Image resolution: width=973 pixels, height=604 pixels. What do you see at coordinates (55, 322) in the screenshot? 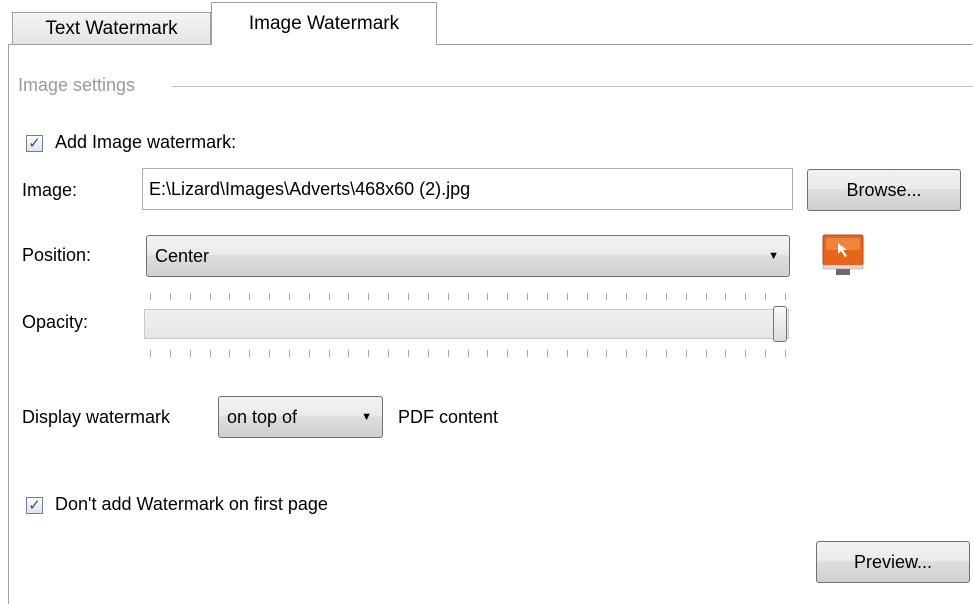
I see `opacity-label: Opacity:` at bounding box center [55, 322].